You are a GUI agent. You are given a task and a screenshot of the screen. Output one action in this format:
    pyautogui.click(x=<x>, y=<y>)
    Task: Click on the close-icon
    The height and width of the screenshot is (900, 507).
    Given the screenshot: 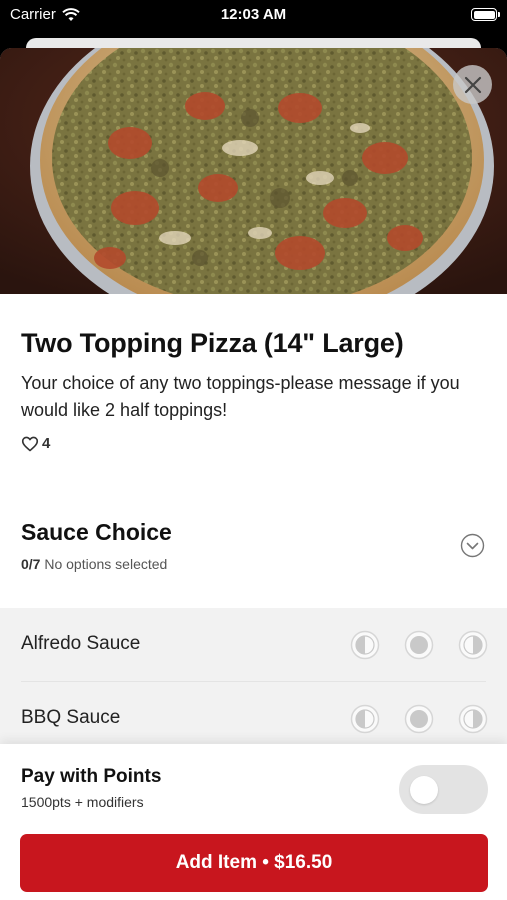 What is the action you would take?
    pyautogui.click(x=472, y=84)
    